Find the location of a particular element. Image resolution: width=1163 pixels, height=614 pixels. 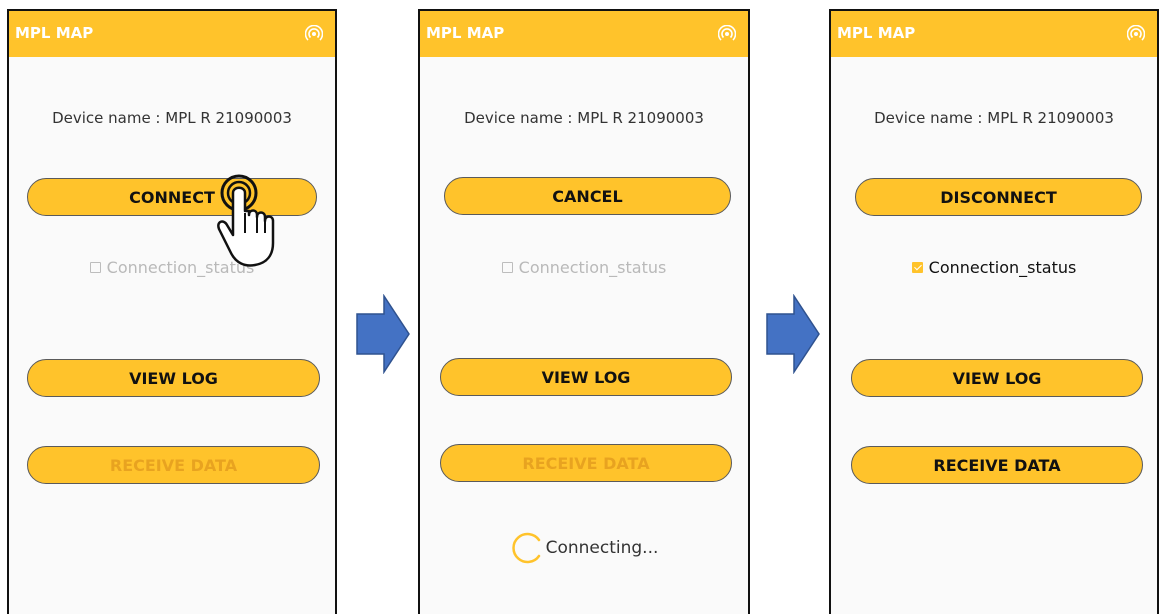

cancel-button: CANCEL is located at coordinates (587, 196).